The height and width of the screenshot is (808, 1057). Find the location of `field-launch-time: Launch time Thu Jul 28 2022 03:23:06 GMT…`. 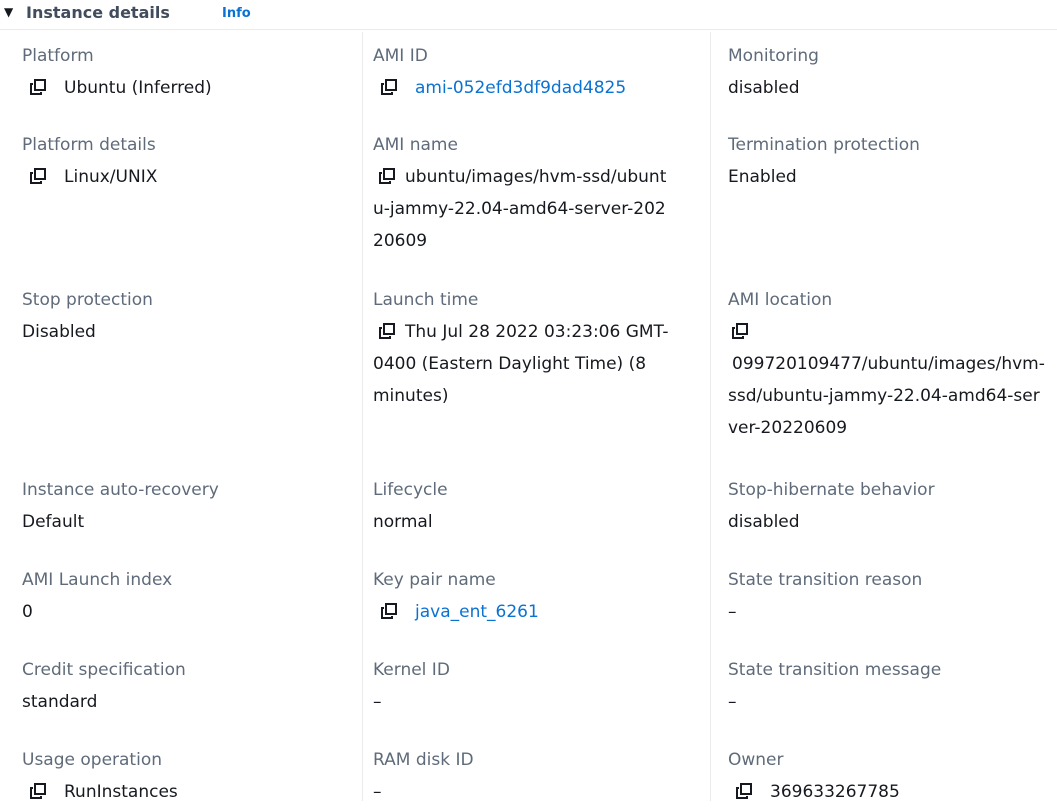

field-launch-time: Launch time Thu Jul 28 2022 03:23:06 GMT… is located at coordinates (523, 348).